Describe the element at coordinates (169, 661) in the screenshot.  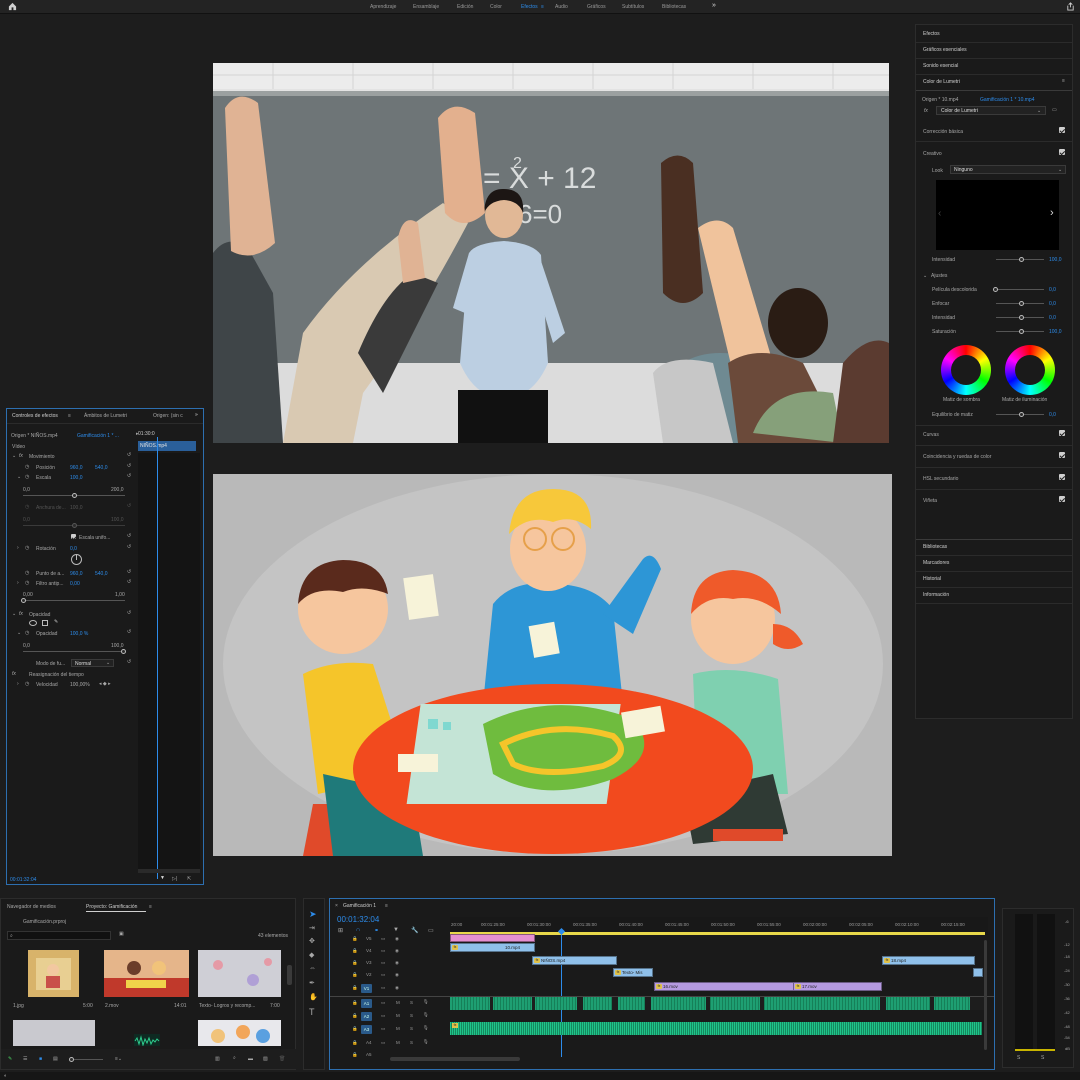
I see `ec-keyframe-area` at that location.